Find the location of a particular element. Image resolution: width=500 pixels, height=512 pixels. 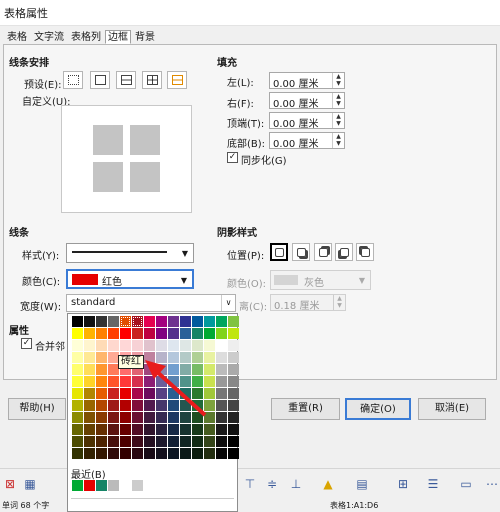

sync-checkbox: ✓ is located at coordinates (232, 157).